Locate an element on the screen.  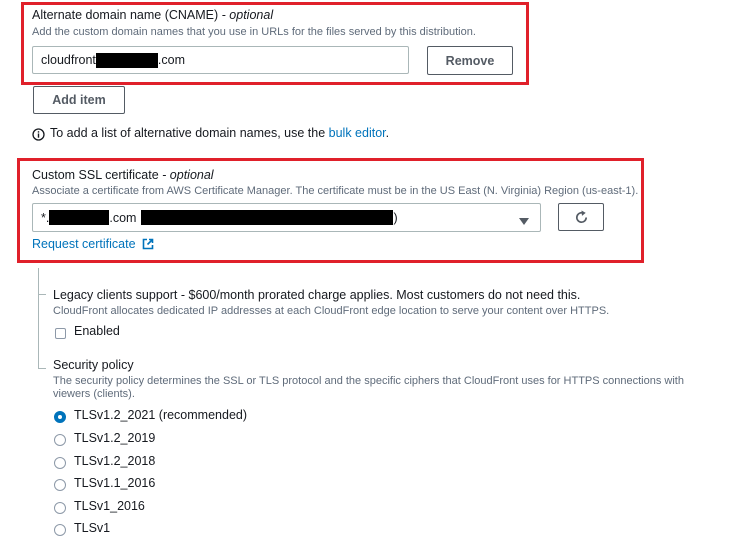
caret-down-icon is located at coordinates (524, 219).